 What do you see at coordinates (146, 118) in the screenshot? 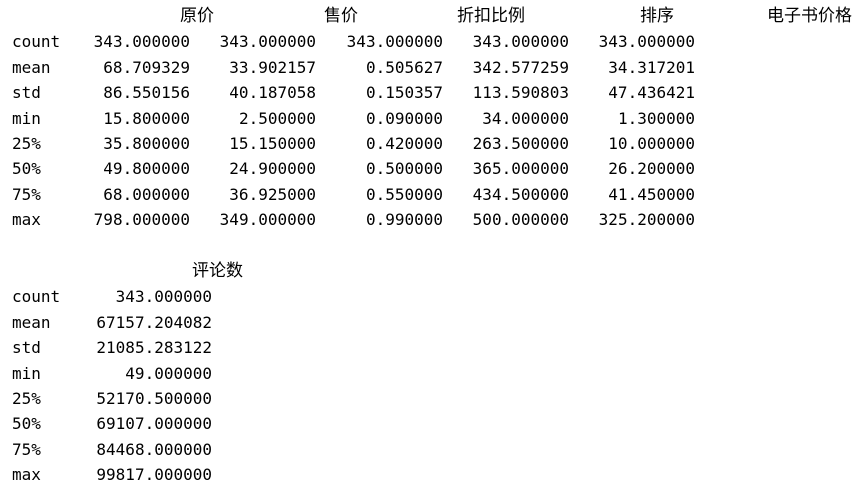
I see `table-cell: 15.800000` at bounding box center [146, 118].